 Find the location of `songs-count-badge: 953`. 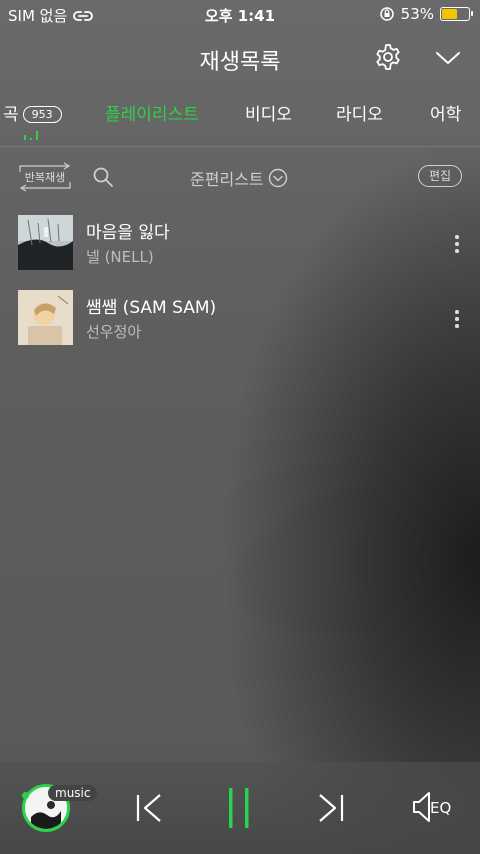

songs-count-badge: 953 is located at coordinates (42, 114).